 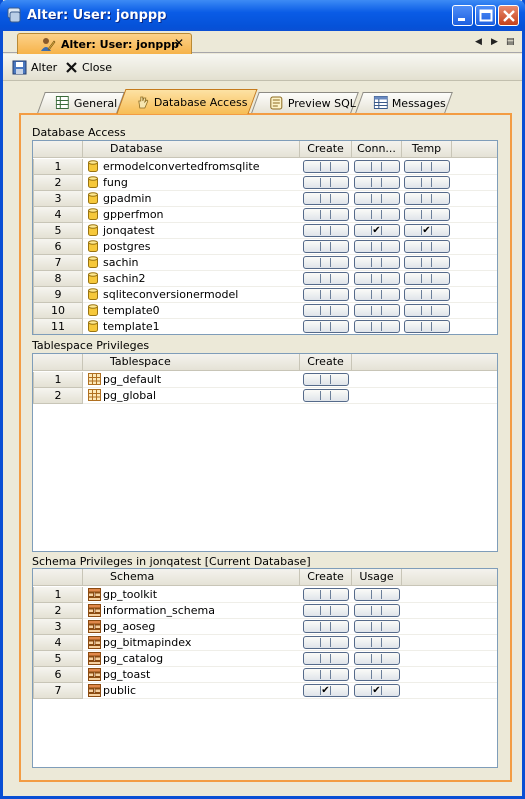 I want to click on table-row: 8 sachin2, so click(x=265, y=279).